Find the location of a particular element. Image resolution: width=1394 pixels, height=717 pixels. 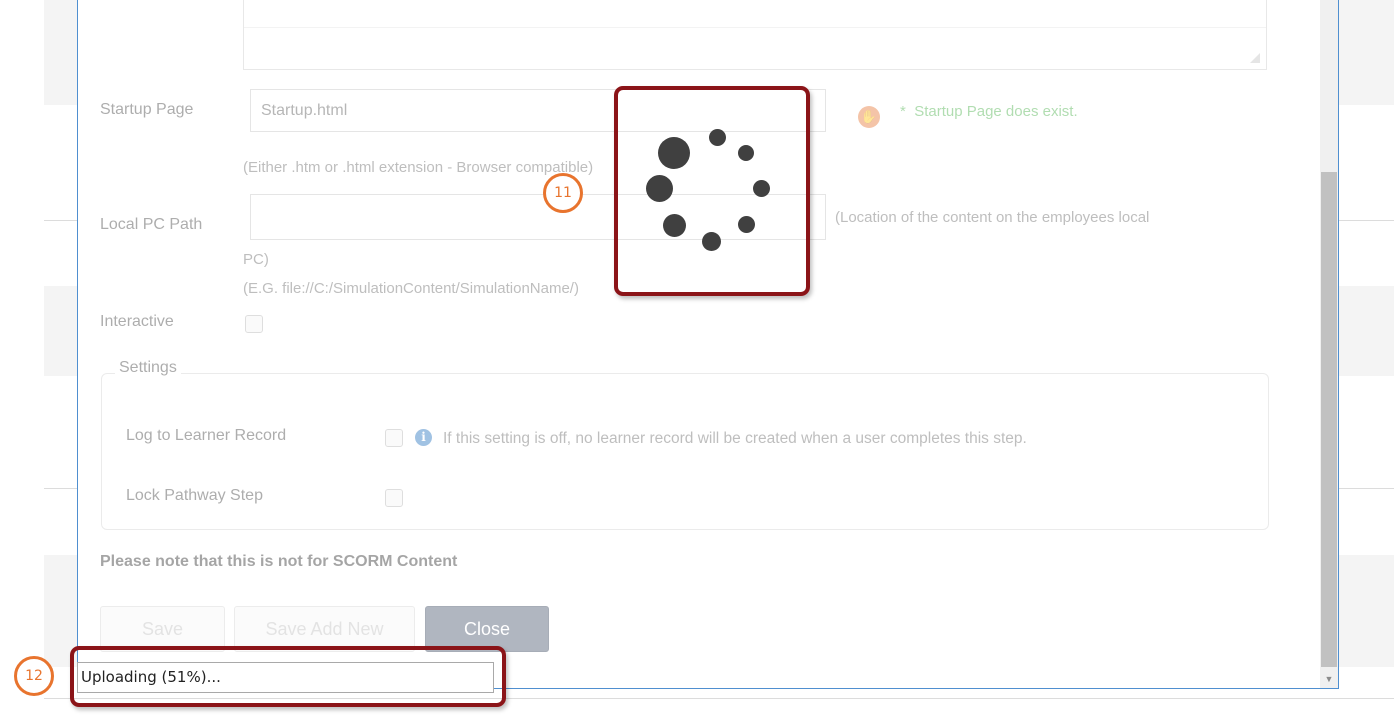

resize-grip-icon is located at coordinates (1255, 58).